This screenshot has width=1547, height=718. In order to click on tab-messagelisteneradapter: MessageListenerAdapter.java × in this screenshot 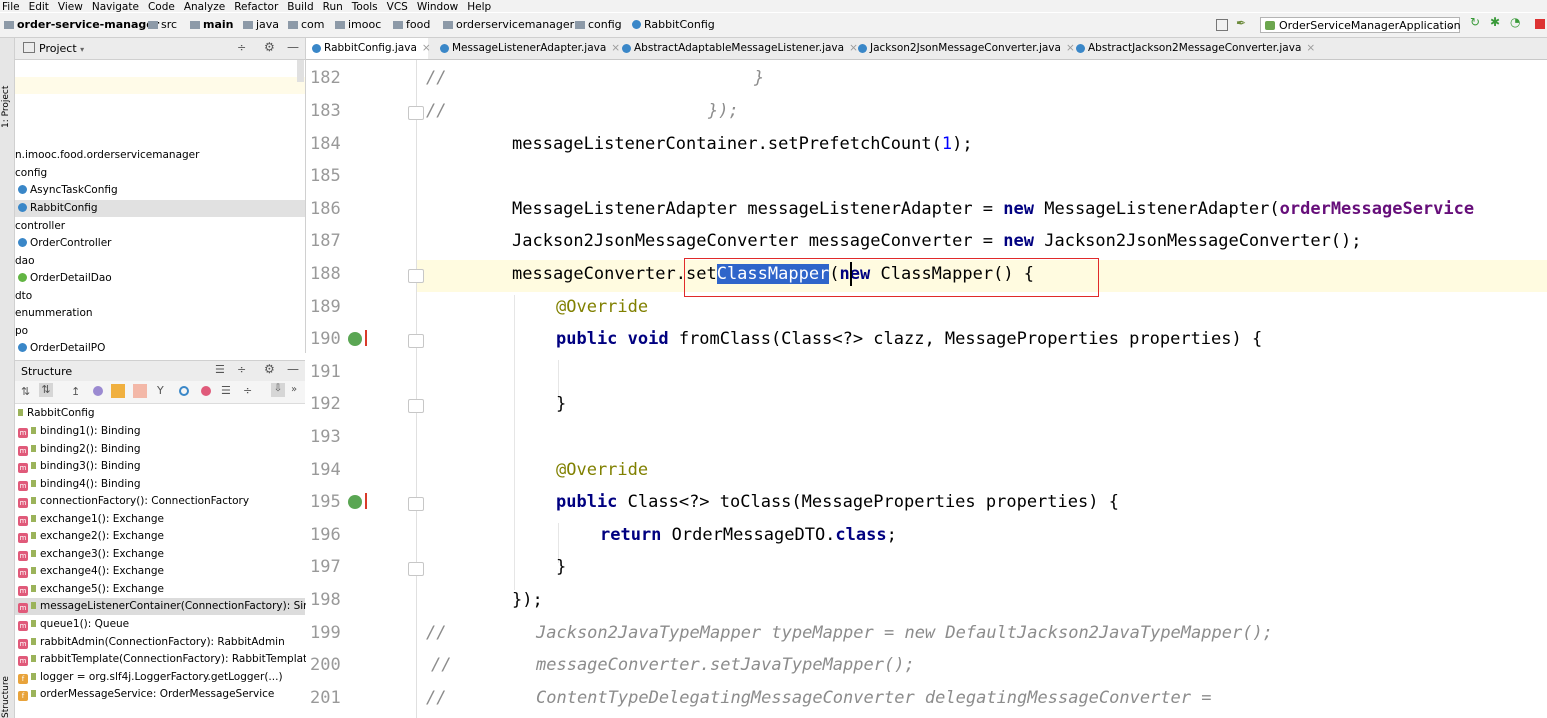, I will do `click(527, 48)`.